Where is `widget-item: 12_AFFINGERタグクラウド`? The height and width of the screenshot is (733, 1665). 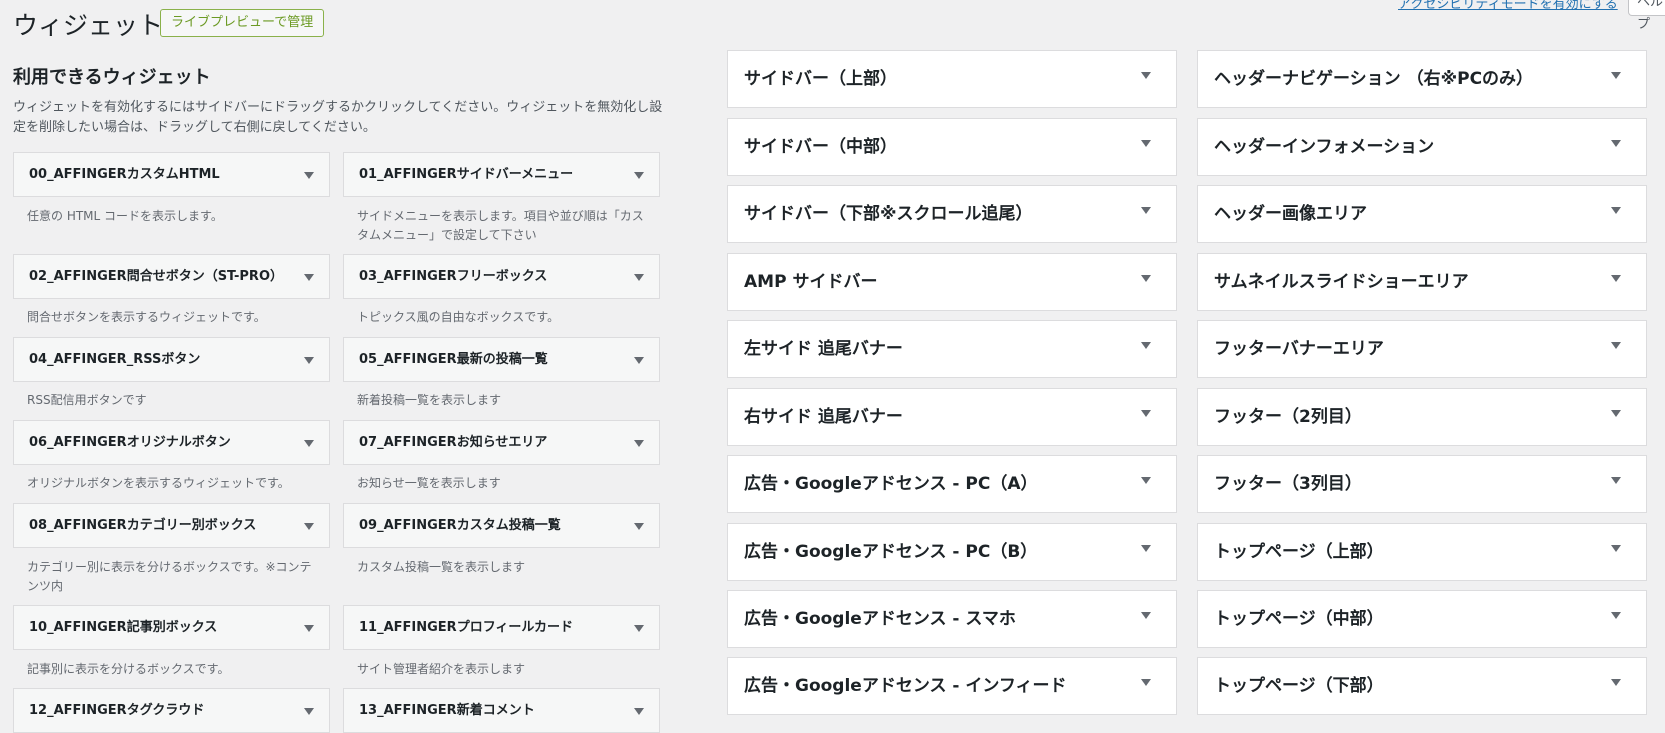 widget-item: 12_AFFINGERタグクラウド is located at coordinates (171, 710).